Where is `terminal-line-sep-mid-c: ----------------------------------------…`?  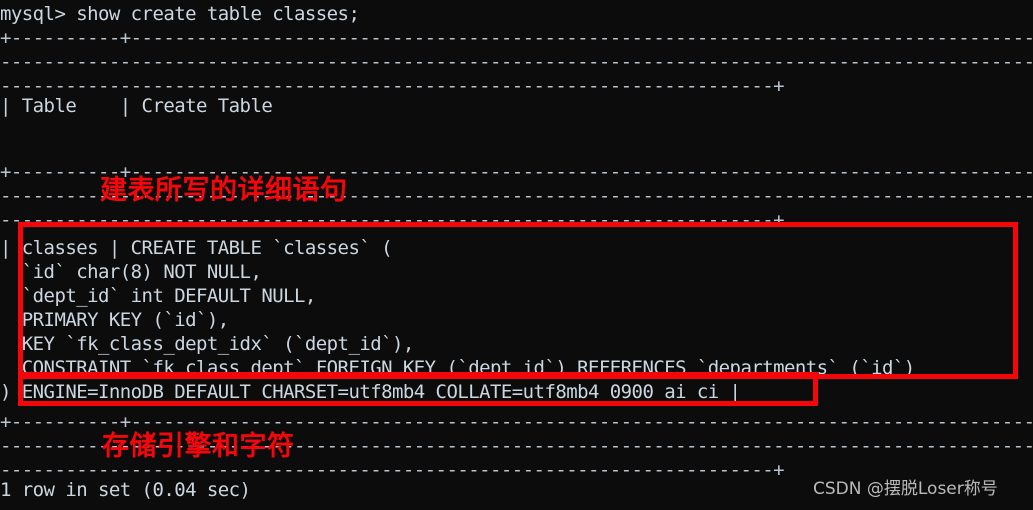 terminal-line-sep-mid-c: ----------------------------------------… is located at coordinates (392, 220).